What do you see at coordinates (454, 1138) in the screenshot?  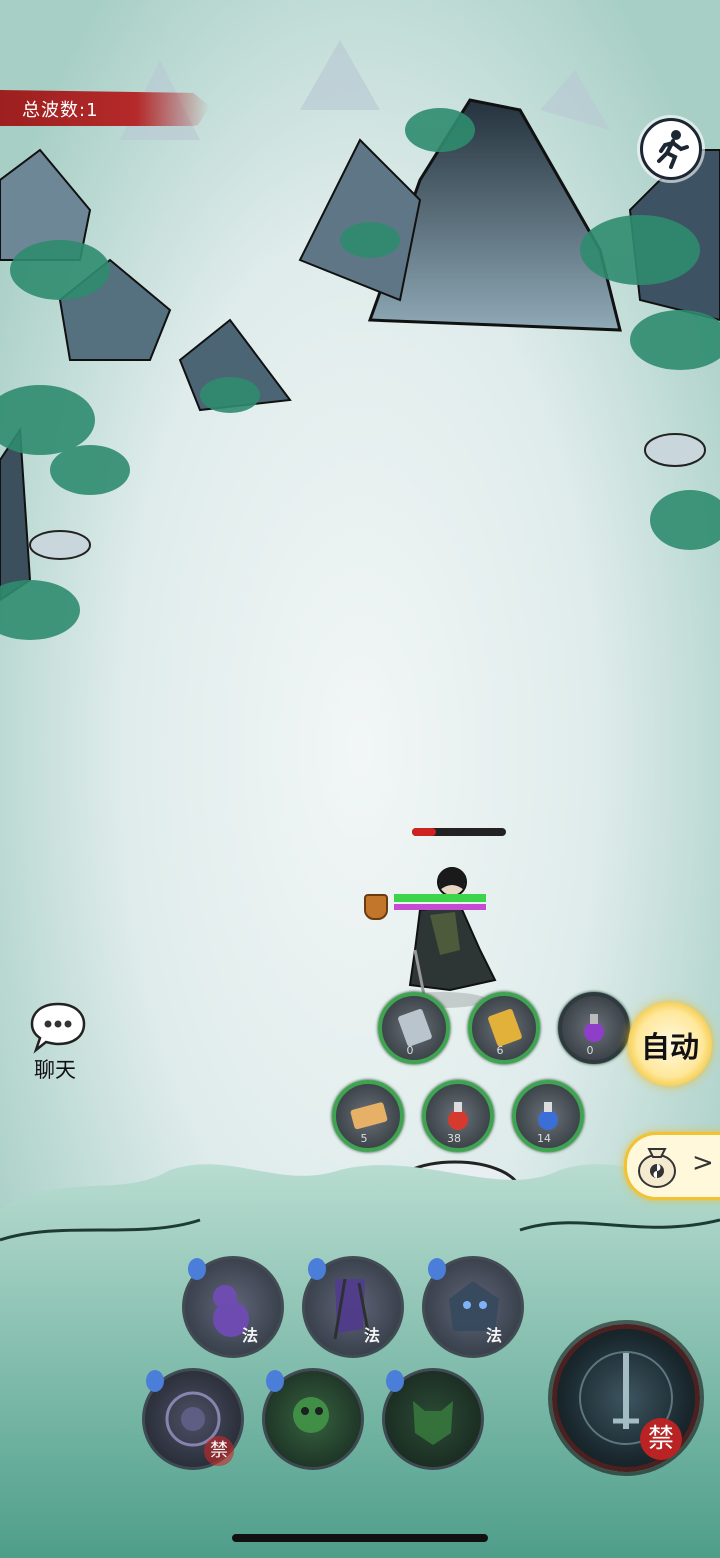 I see `item-count: 38` at bounding box center [454, 1138].